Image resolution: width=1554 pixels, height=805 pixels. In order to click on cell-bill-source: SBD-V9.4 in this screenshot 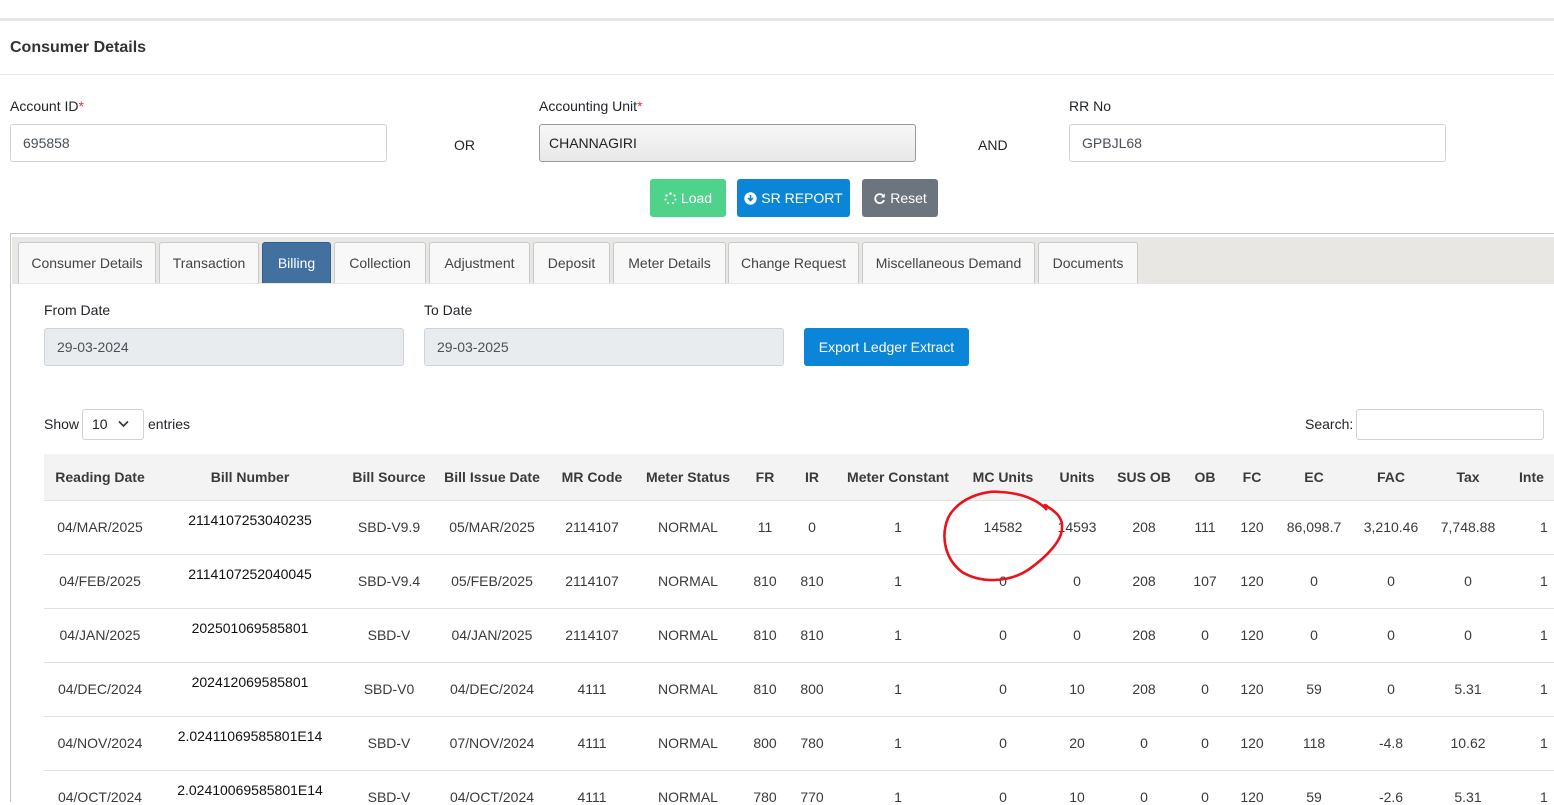, I will do `click(389, 581)`.